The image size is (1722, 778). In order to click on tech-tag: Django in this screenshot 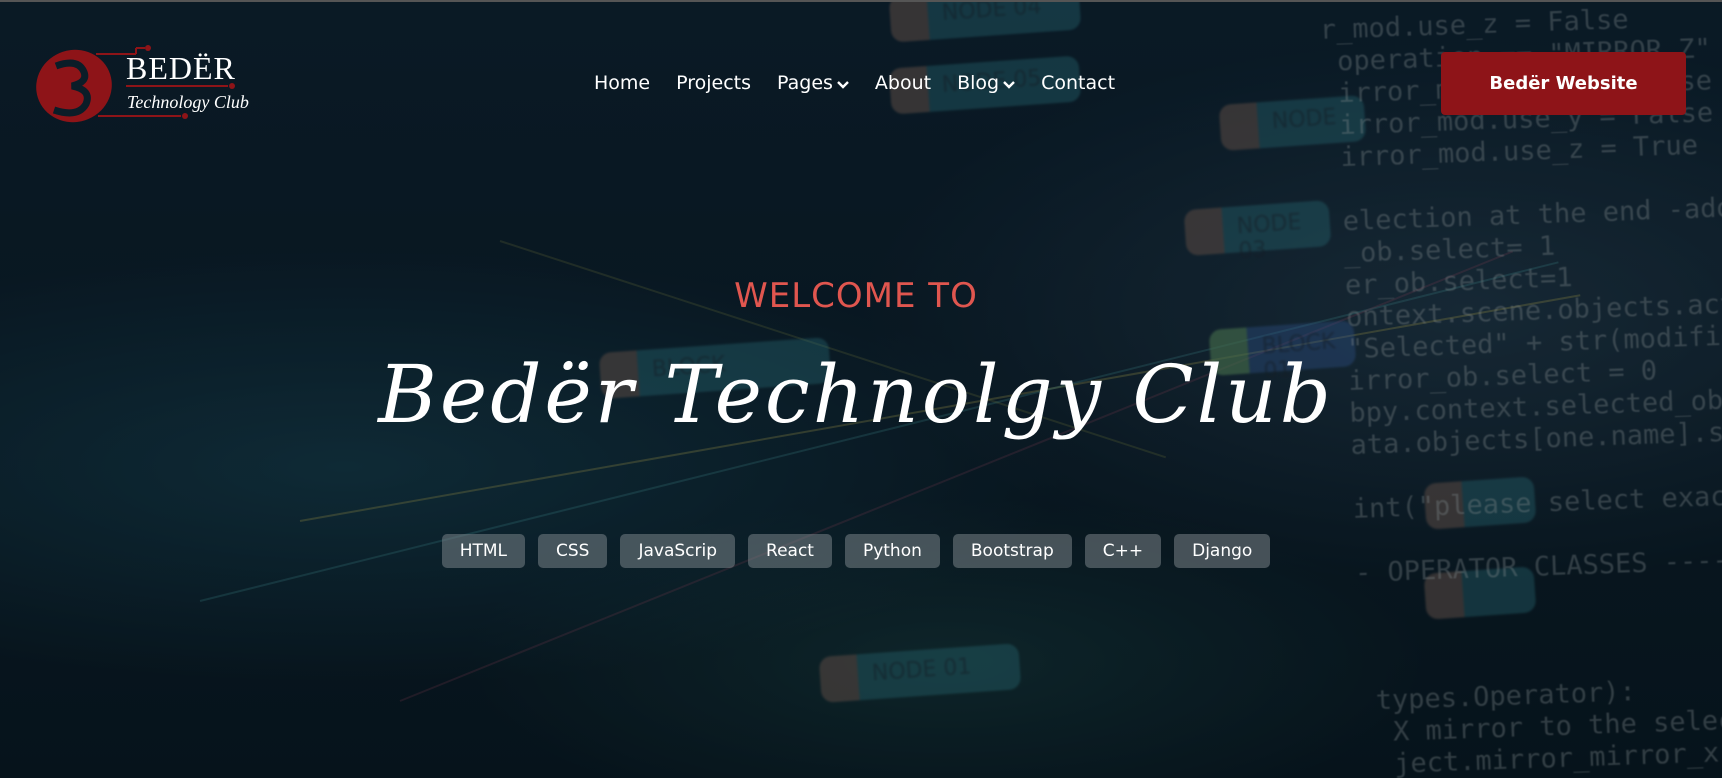, I will do `click(1222, 551)`.